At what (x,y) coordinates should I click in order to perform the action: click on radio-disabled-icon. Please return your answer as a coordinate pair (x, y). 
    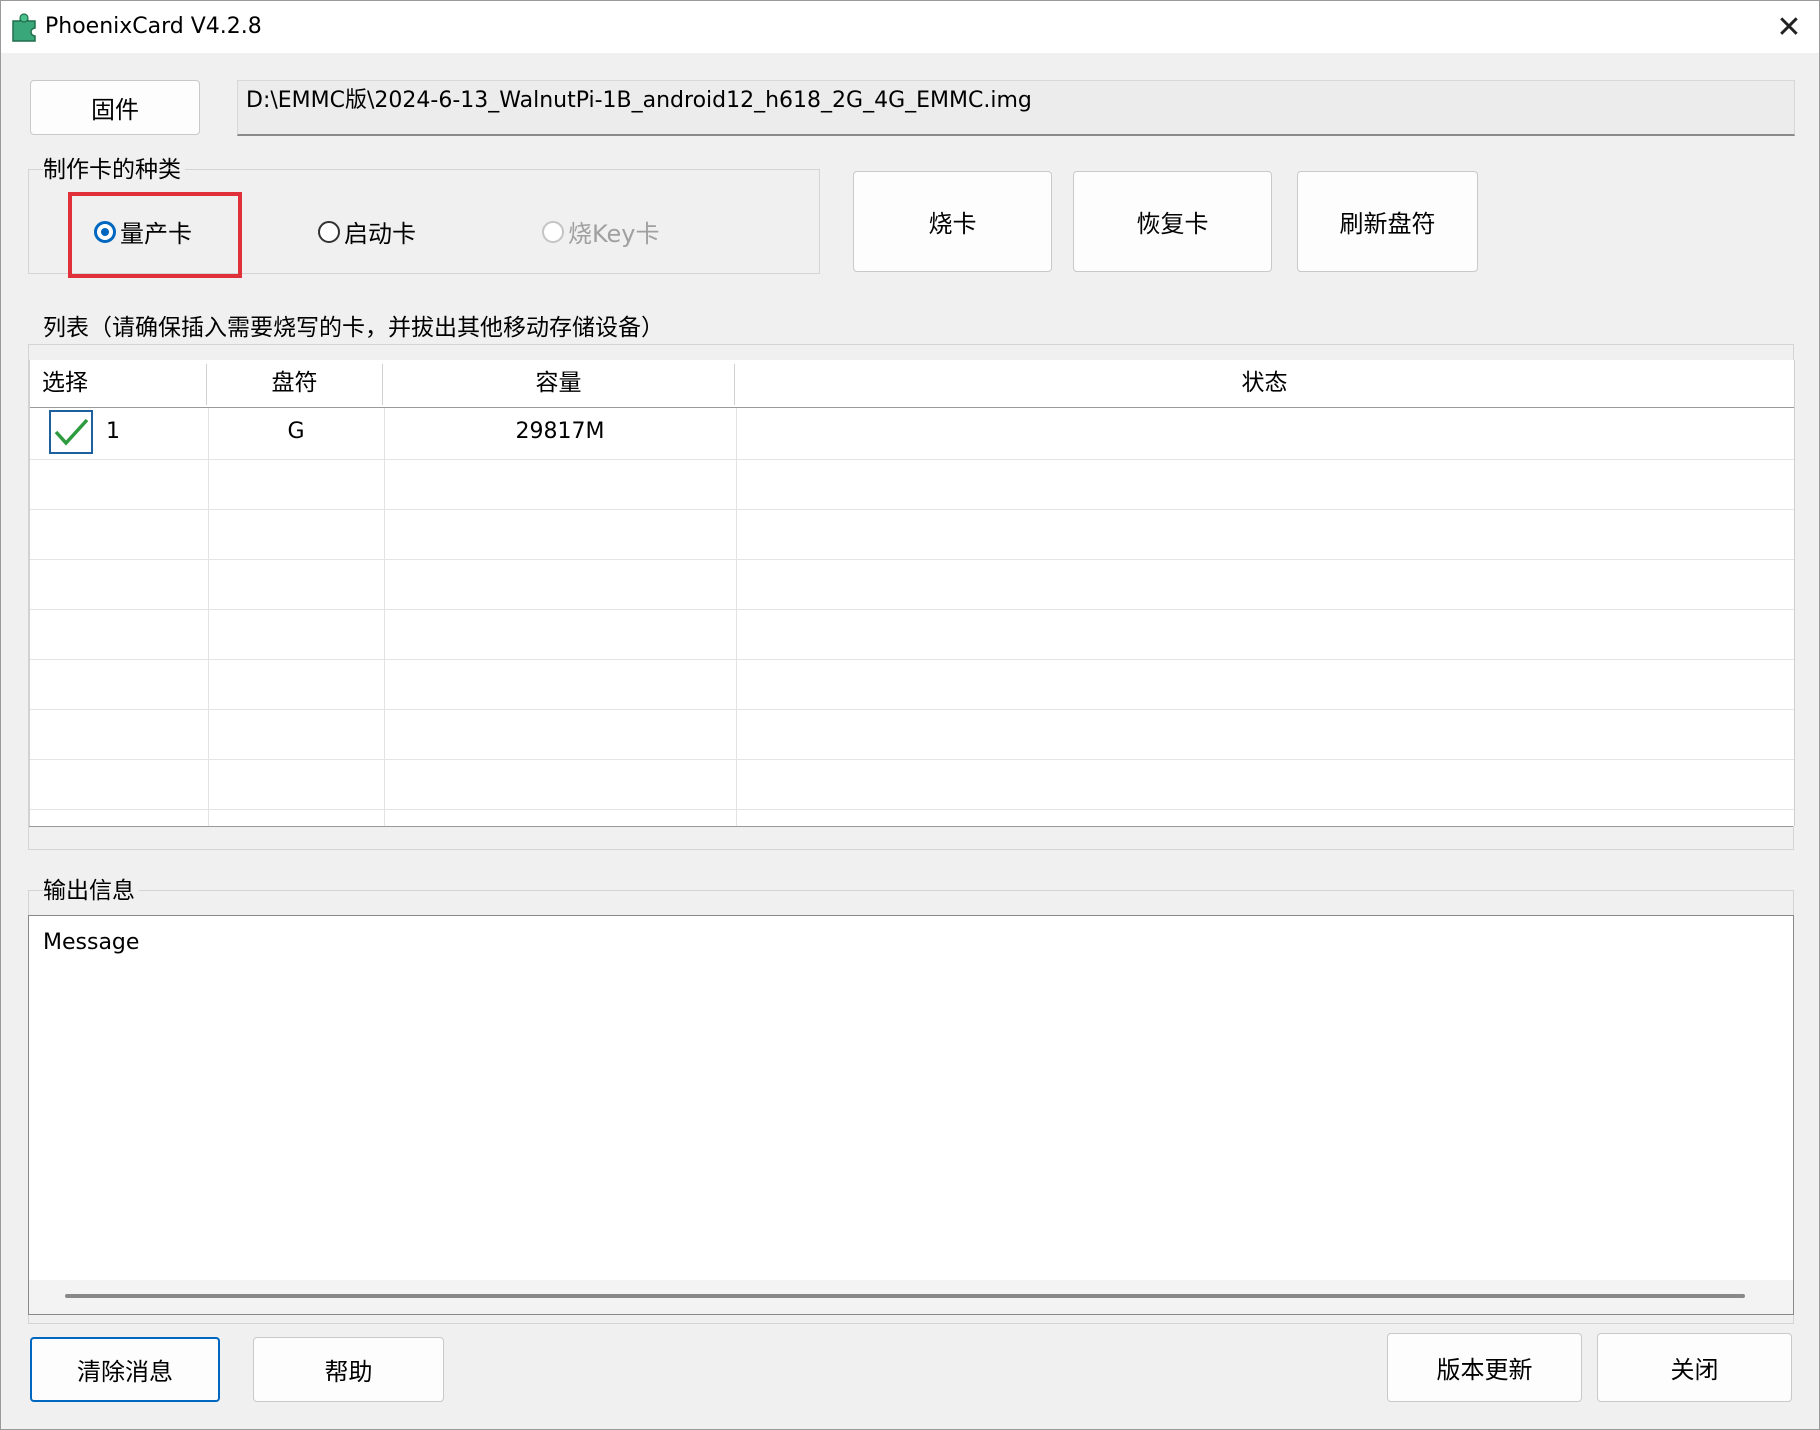
    Looking at the image, I should click on (553, 231).